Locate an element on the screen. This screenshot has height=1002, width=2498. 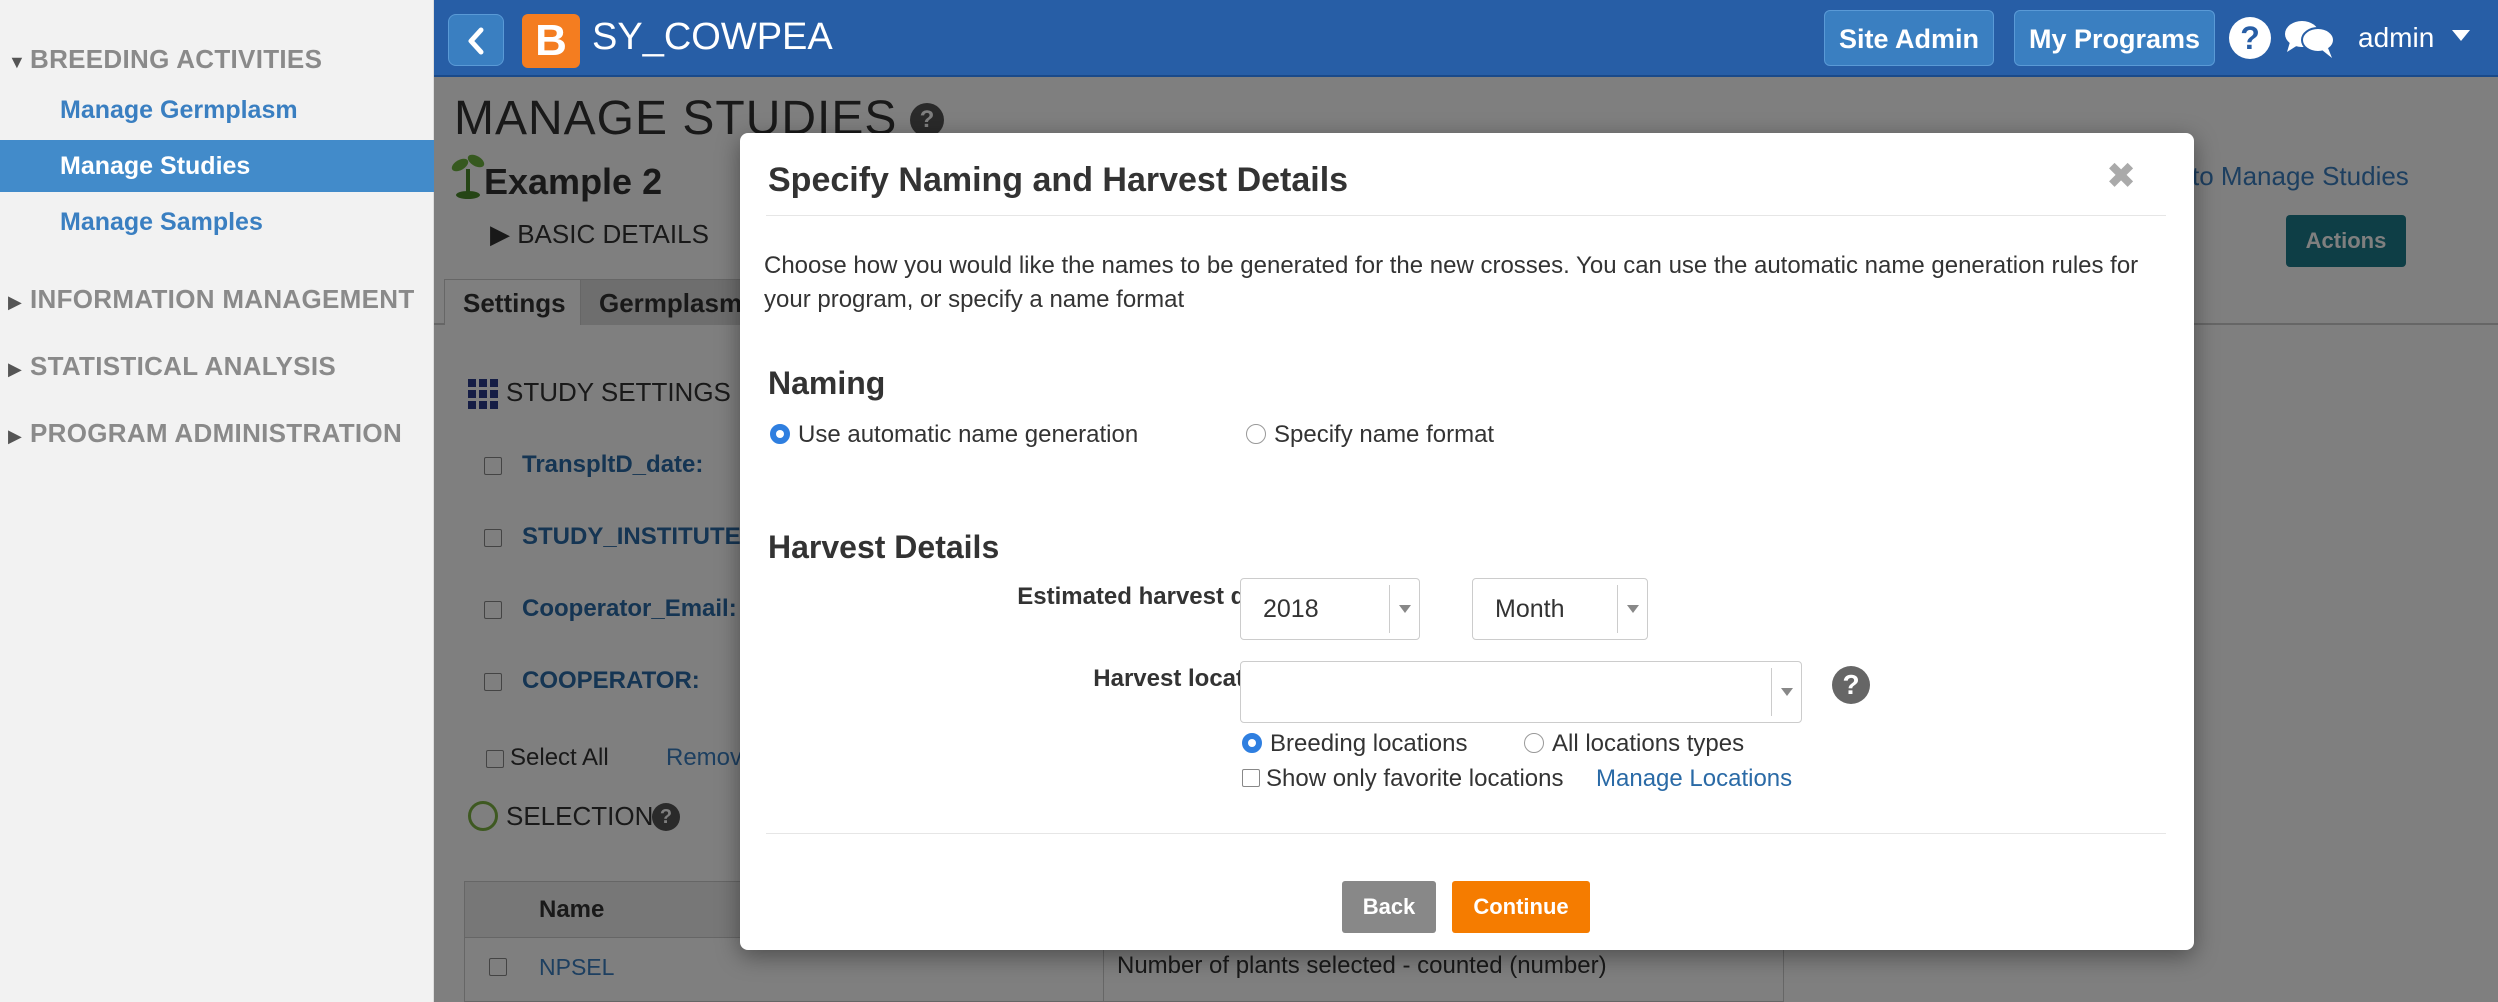
harvest-month-select: Month is located at coordinates (1560, 609).